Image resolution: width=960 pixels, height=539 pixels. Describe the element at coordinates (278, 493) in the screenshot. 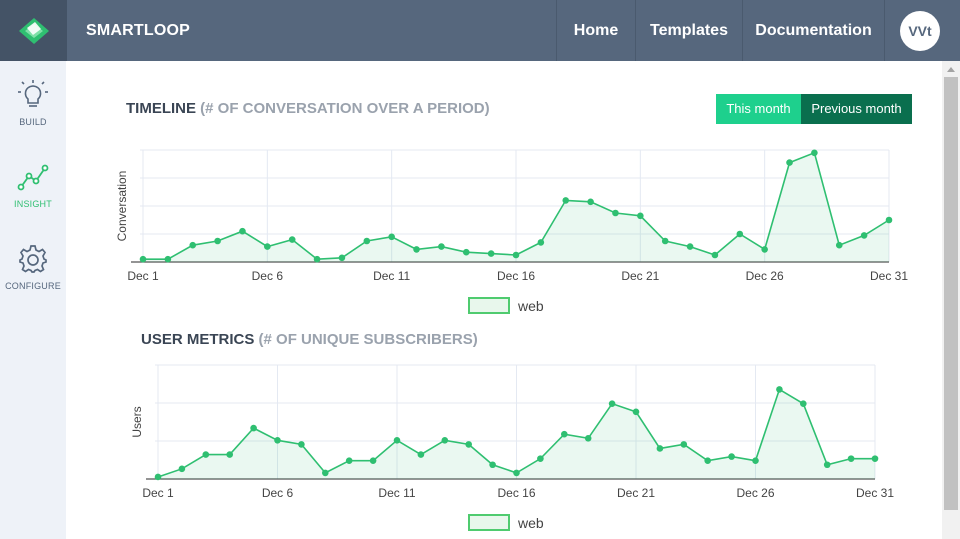

I see `x-tick-label: Dec 6` at that location.